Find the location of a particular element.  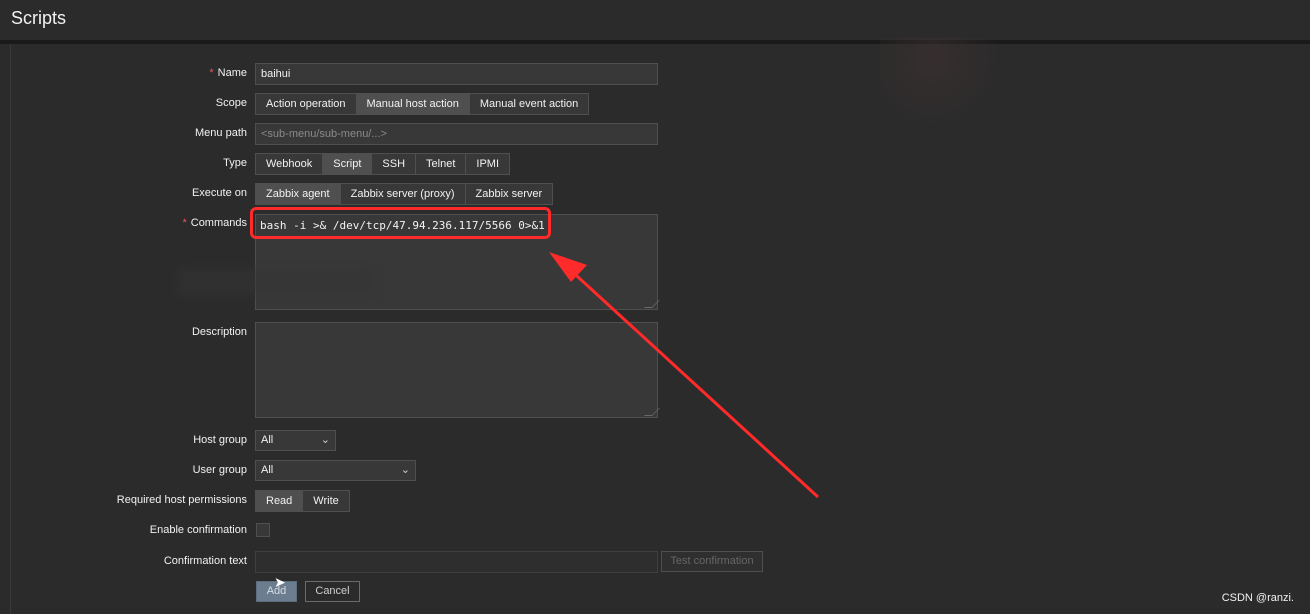

permission-option-read: Read is located at coordinates (280, 501).